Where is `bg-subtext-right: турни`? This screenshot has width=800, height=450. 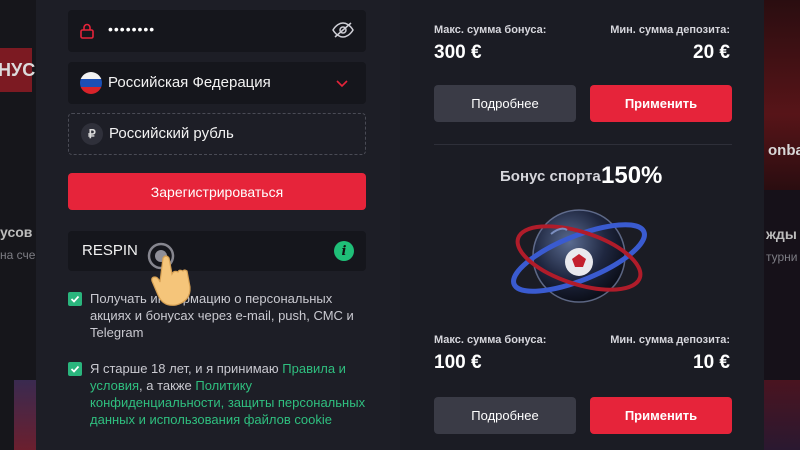 bg-subtext-right: турни is located at coordinates (782, 257).